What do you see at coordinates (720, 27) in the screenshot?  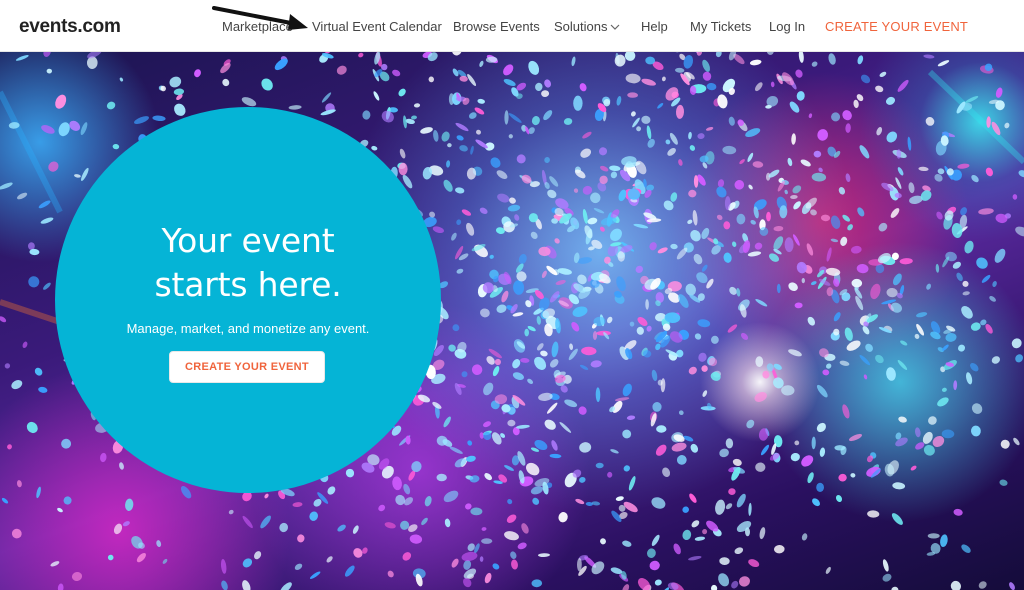 I see `nav-my-tickets: My Tickets` at bounding box center [720, 27].